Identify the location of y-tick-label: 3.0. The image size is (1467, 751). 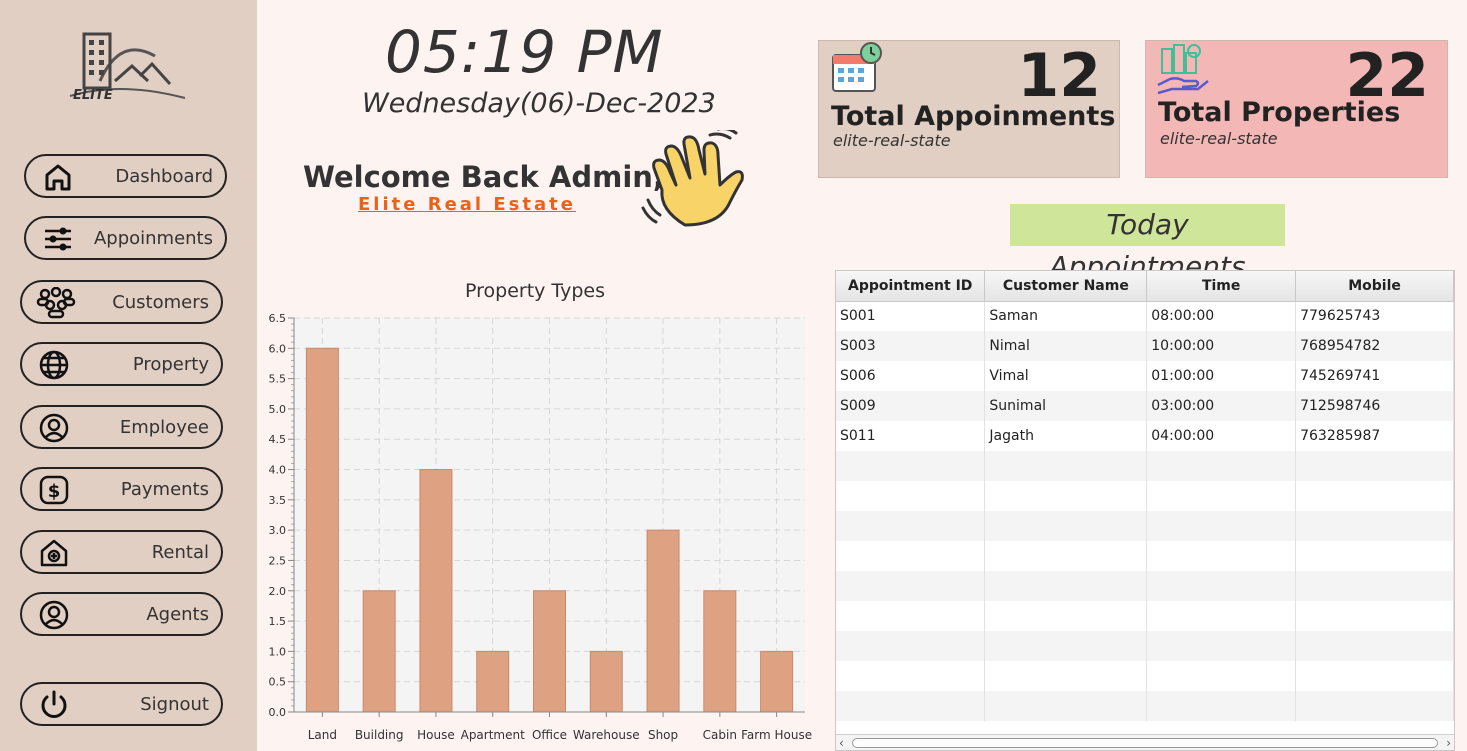
(278, 530).